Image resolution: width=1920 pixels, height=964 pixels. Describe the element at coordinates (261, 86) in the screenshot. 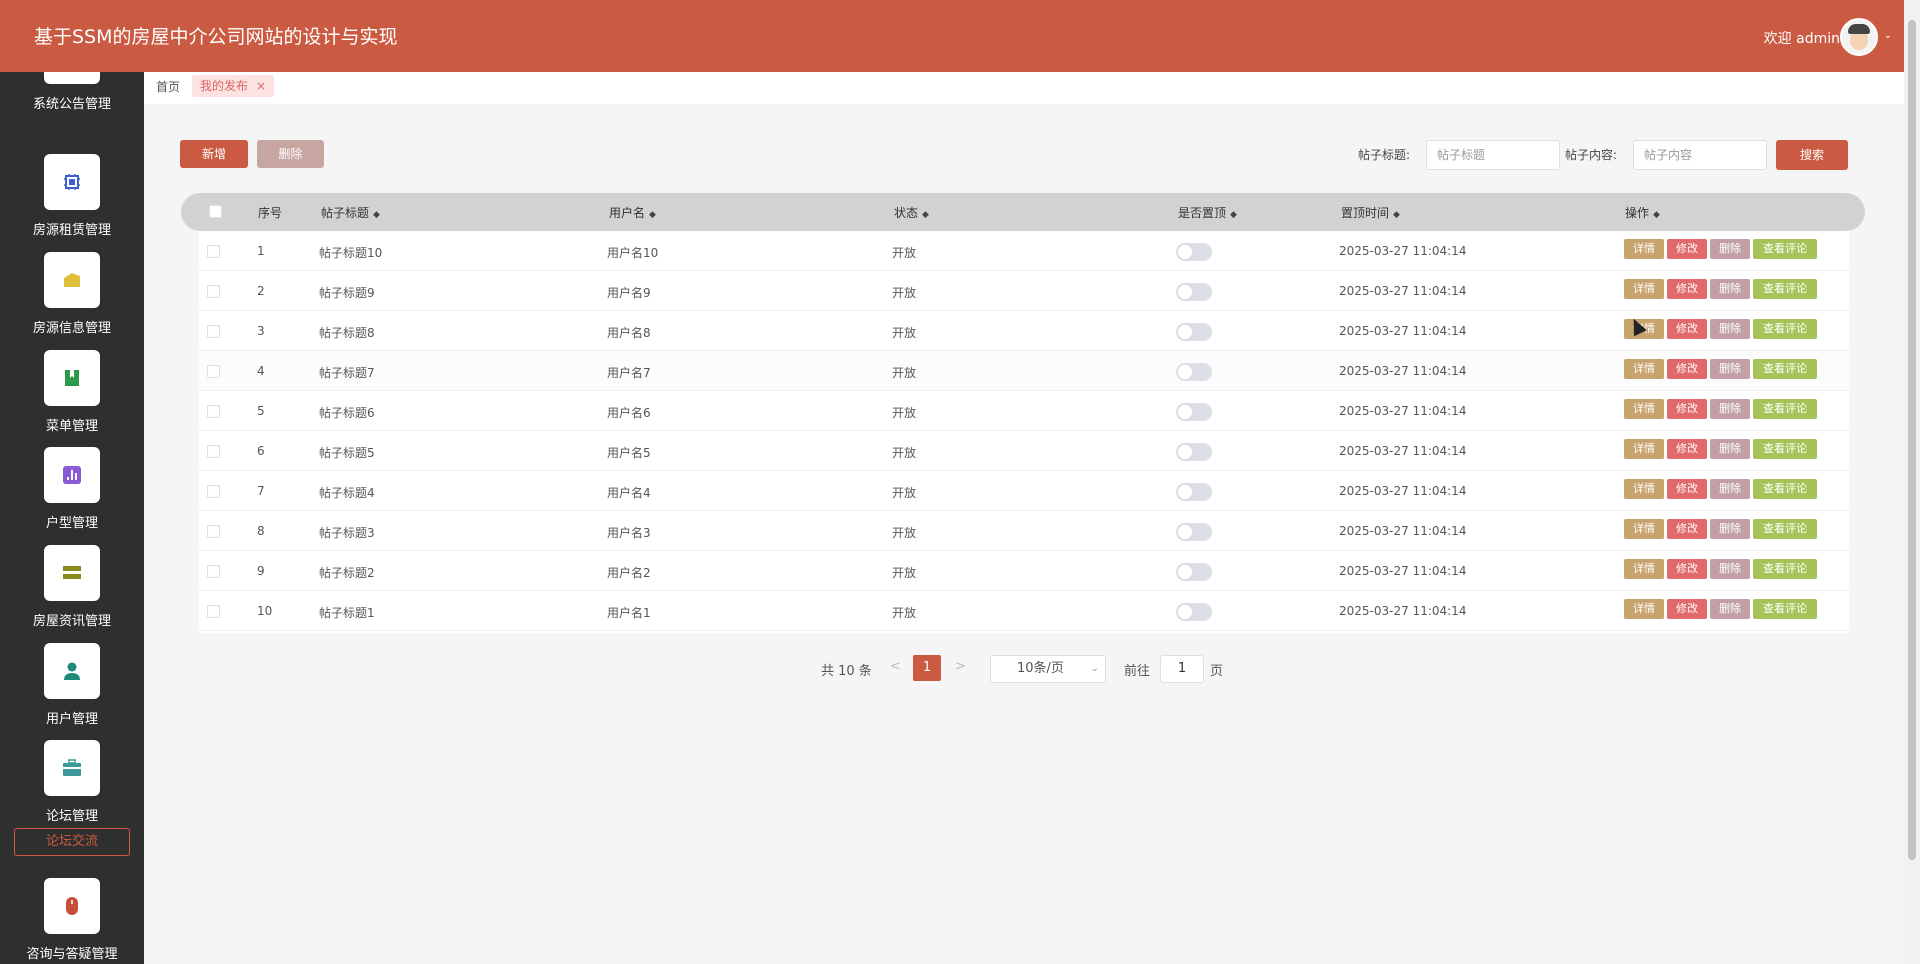

I see `close-icon: ×` at that location.